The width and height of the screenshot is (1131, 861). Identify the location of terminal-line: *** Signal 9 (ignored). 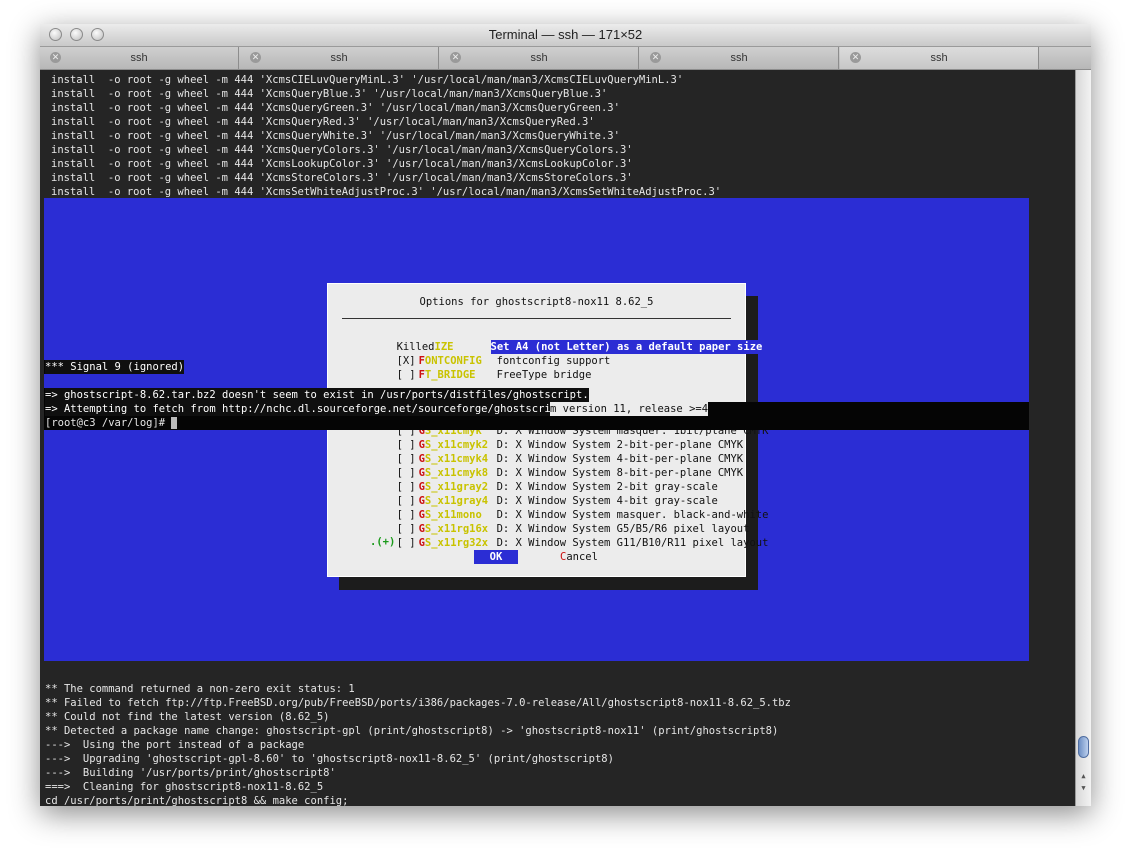
(115, 367).